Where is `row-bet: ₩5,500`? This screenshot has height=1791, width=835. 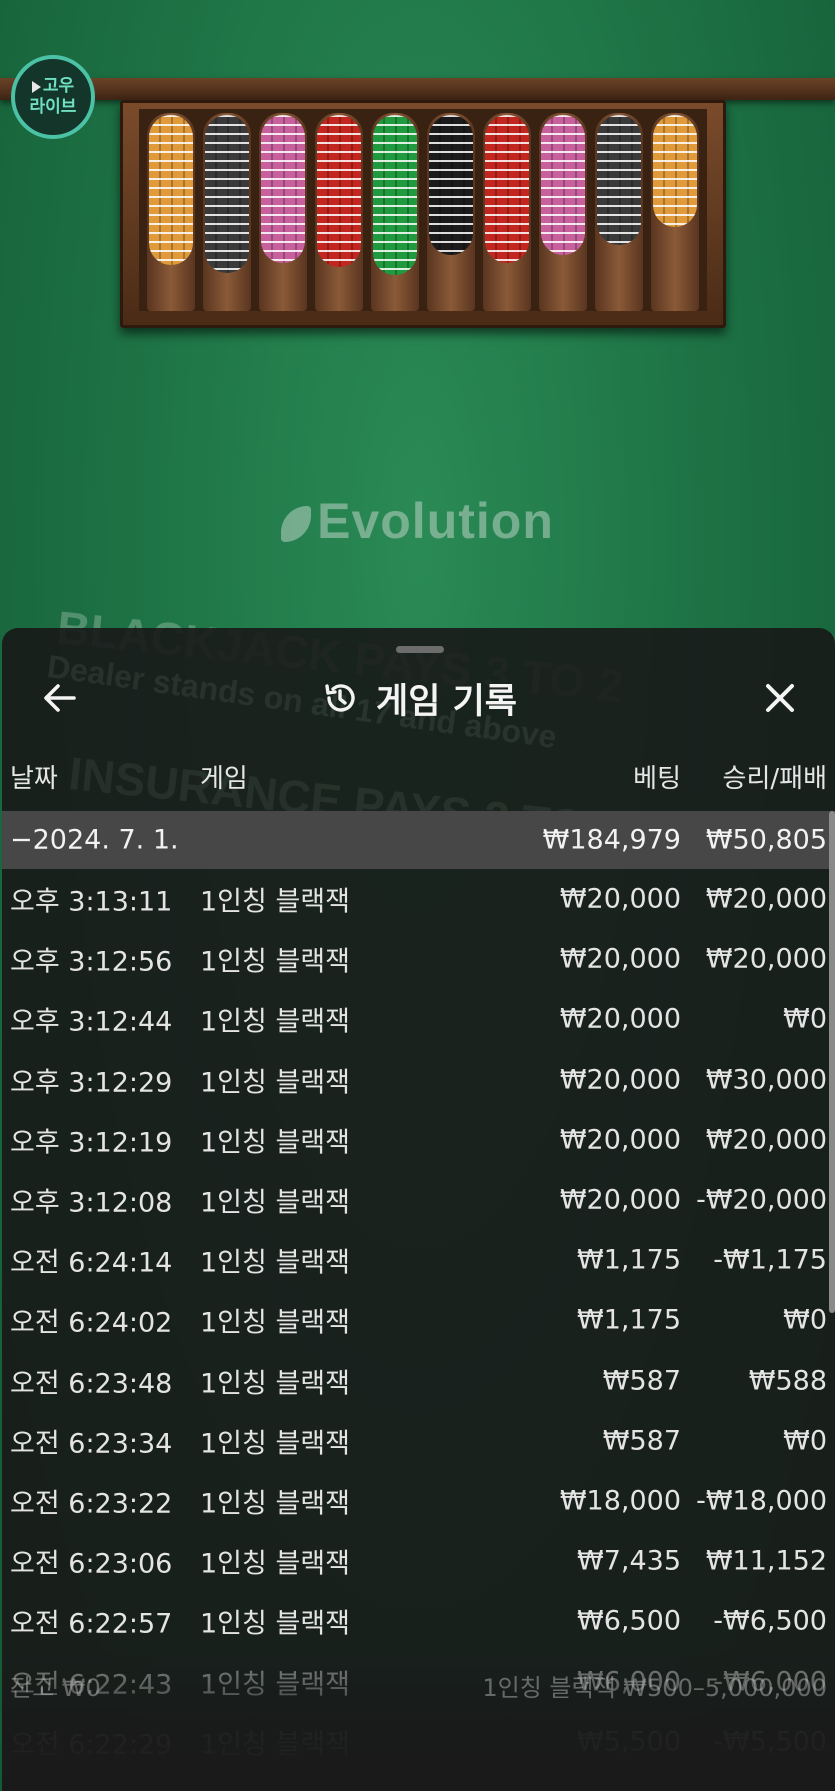 row-bet: ₩5,500 is located at coordinates (629, 1742).